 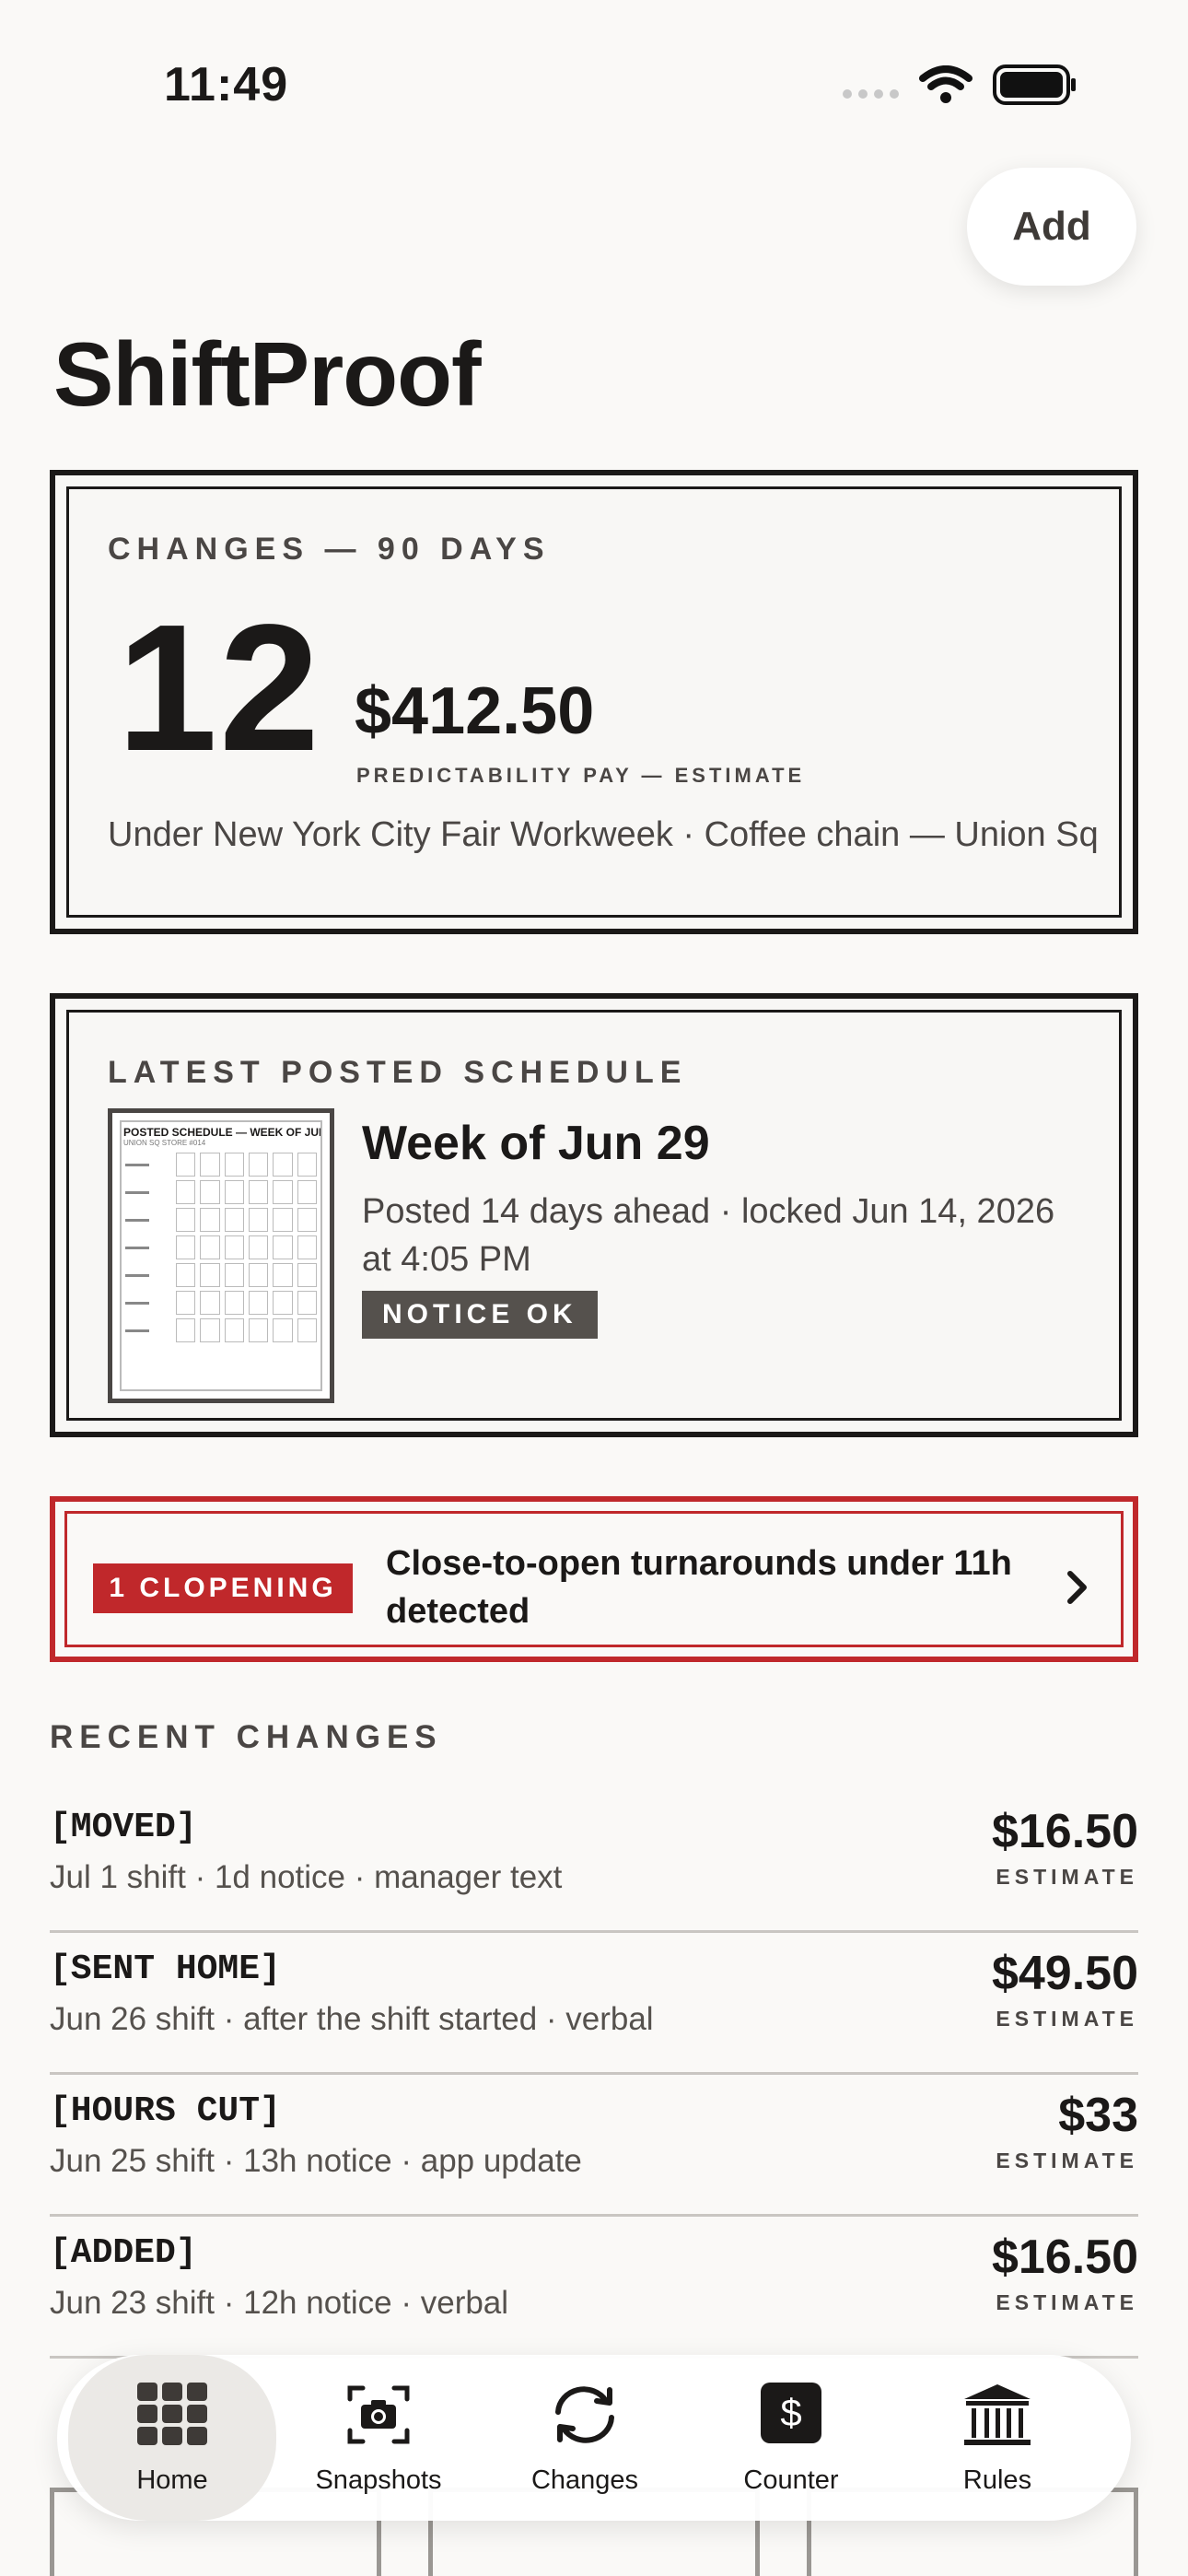 I want to click on tab-counter: $ Counter, so click(x=791, y=2438).